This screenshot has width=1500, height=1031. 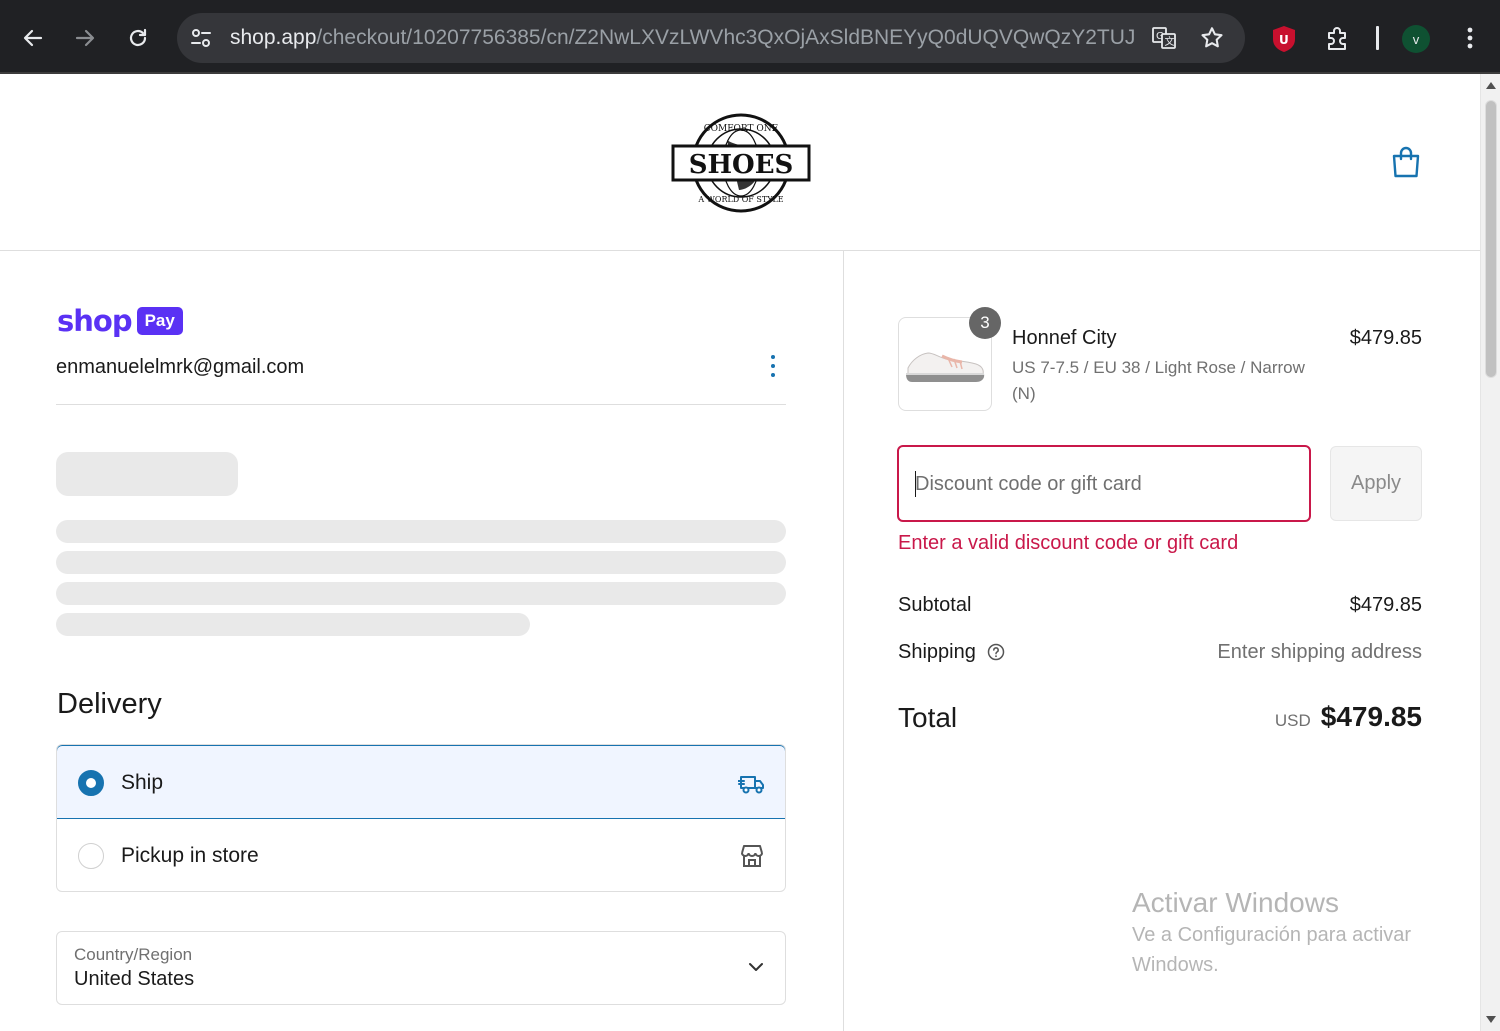 What do you see at coordinates (915, 484) in the screenshot?
I see `text-caret` at bounding box center [915, 484].